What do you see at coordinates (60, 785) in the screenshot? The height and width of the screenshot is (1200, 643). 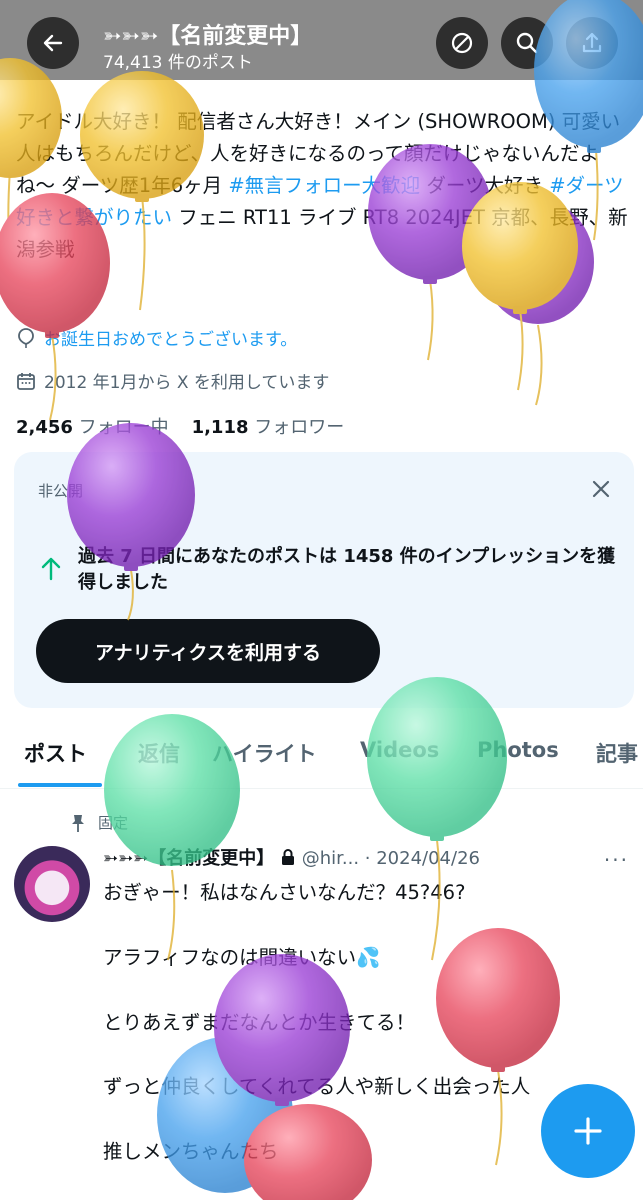 I see `active-tab-indicator` at bounding box center [60, 785].